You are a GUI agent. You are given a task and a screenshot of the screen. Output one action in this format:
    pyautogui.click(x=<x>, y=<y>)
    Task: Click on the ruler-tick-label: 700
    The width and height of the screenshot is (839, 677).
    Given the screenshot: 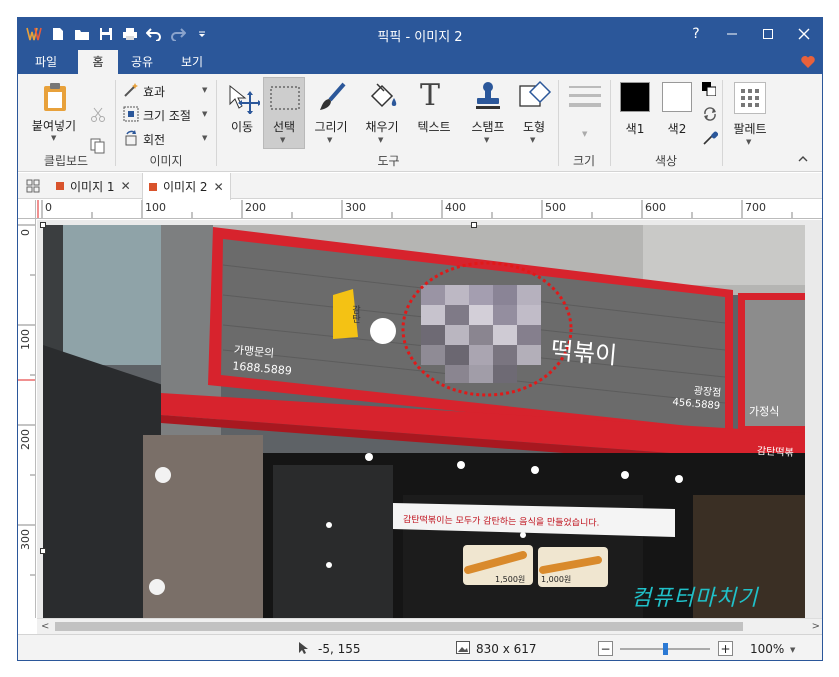 What is the action you would take?
    pyautogui.click(x=755, y=207)
    